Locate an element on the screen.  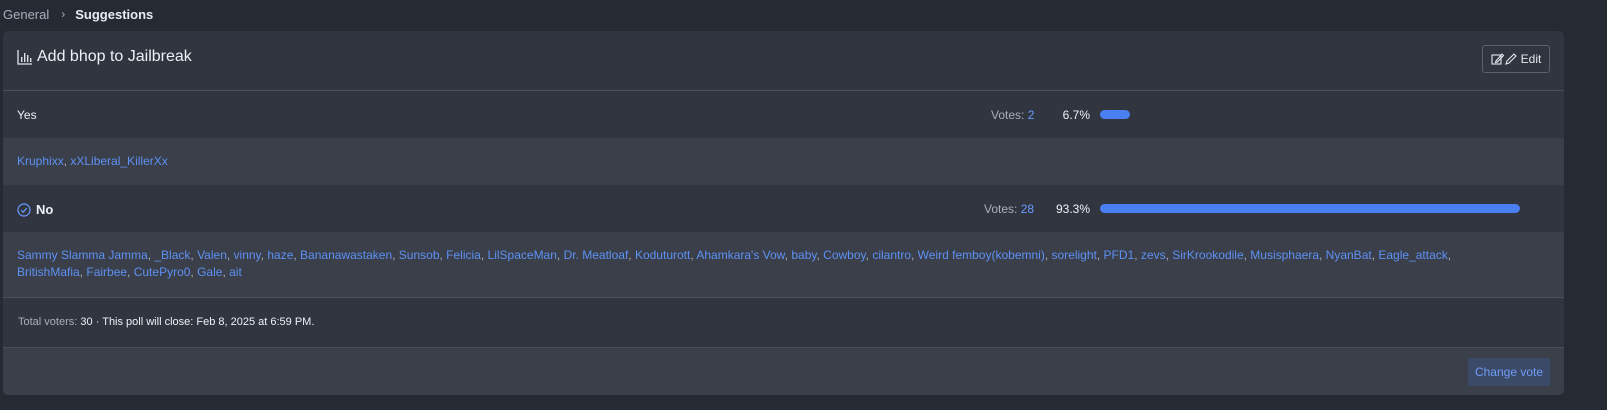
voter-link: haze is located at coordinates (280, 255).